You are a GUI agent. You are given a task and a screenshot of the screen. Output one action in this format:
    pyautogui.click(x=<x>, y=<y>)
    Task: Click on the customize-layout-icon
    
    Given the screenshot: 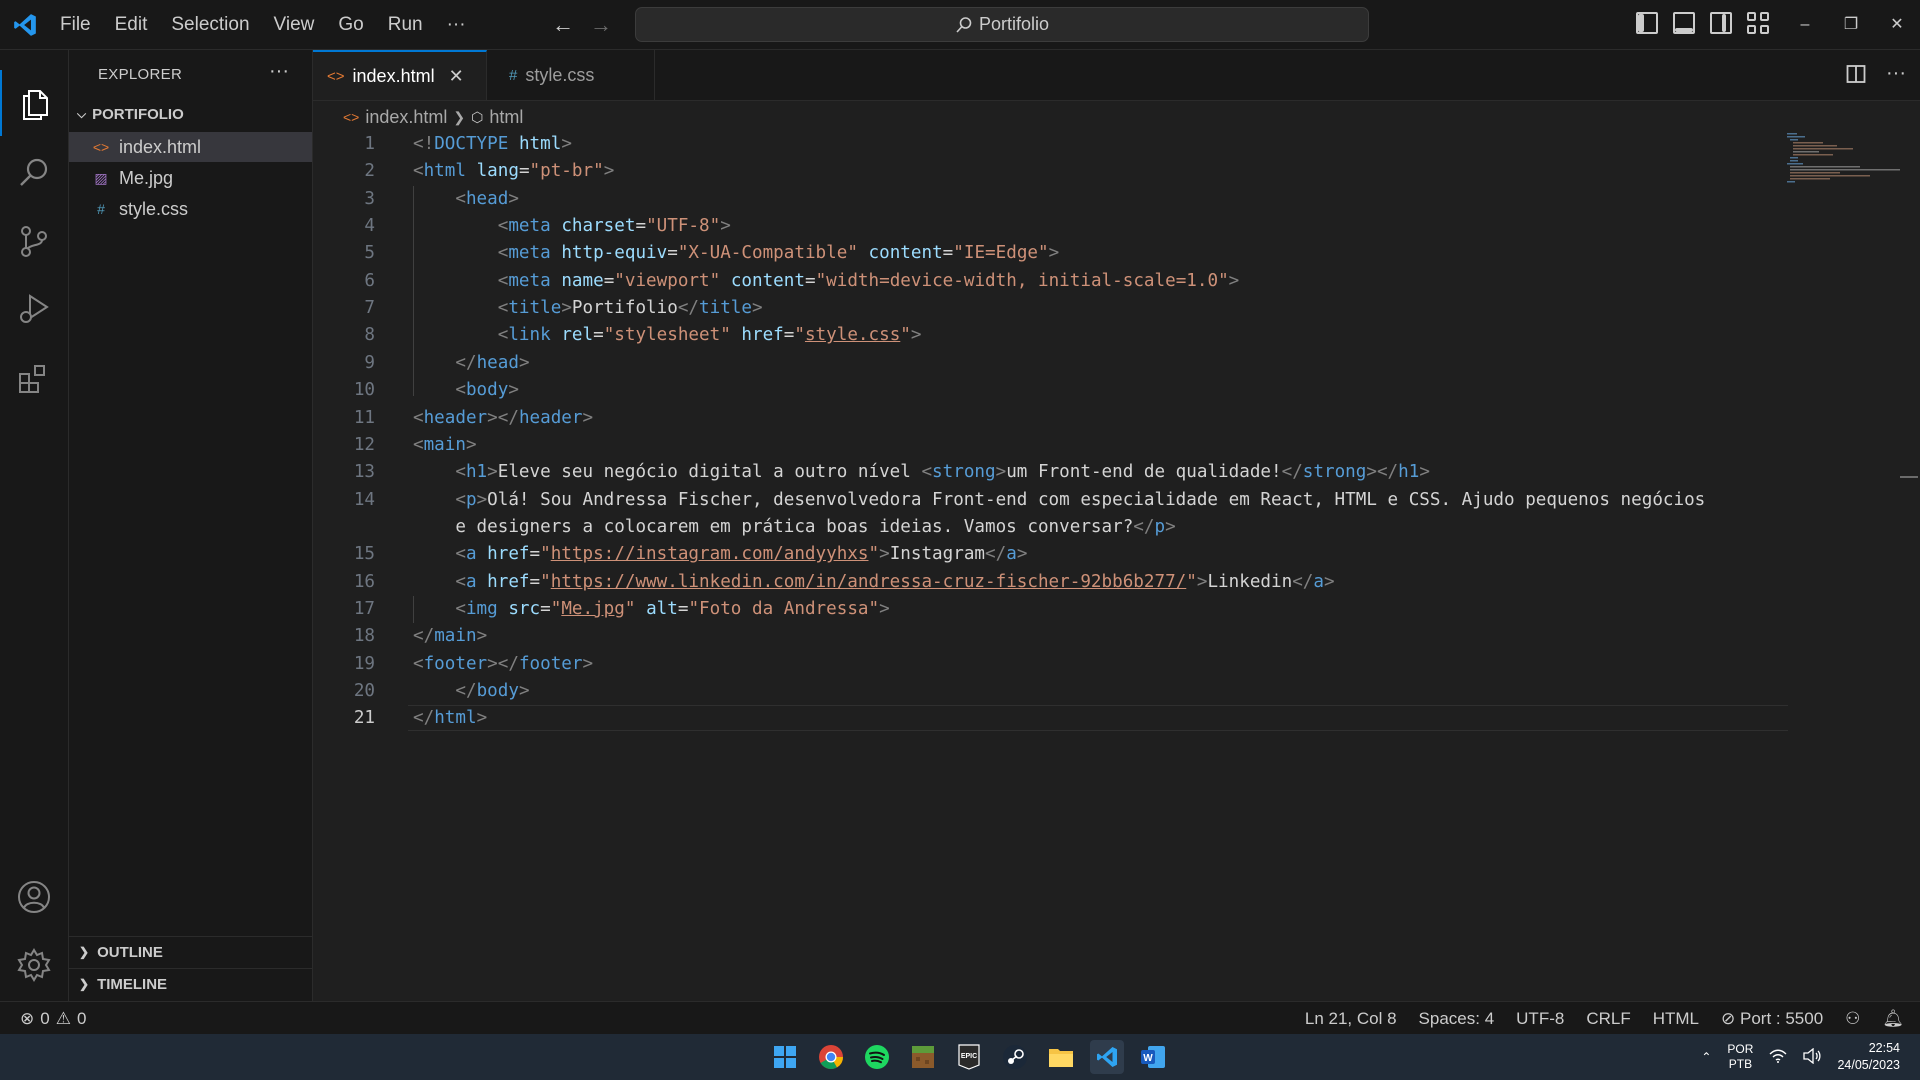 What is the action you would take?
    pyautogui.click(x=1758, y=23)
    